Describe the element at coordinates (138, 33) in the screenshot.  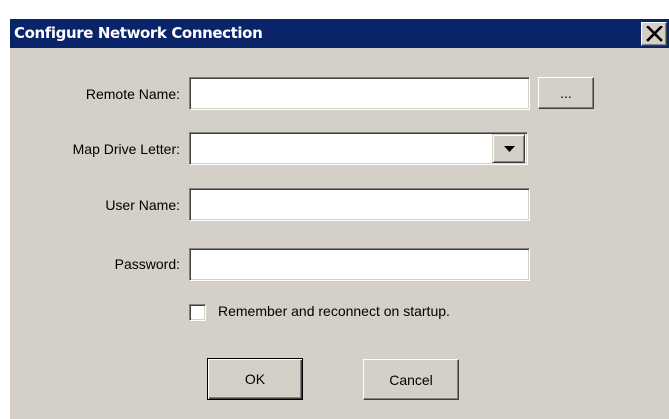
I see `window-title: Configure Network Connection` at that location.